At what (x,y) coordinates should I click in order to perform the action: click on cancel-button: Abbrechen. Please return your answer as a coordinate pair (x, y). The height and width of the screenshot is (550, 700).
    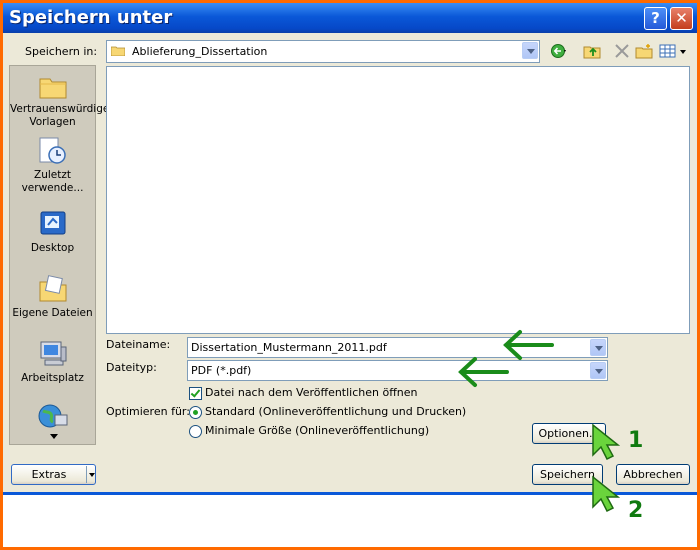
    Looking at the image, I should click on (653, 474).